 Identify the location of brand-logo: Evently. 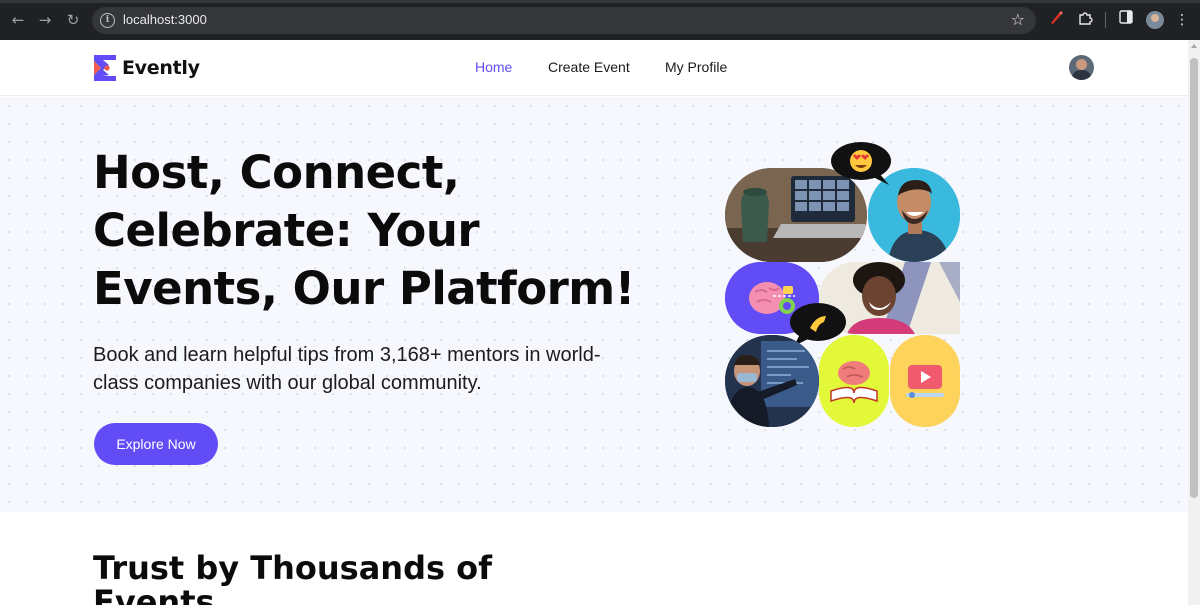
(147, 68).